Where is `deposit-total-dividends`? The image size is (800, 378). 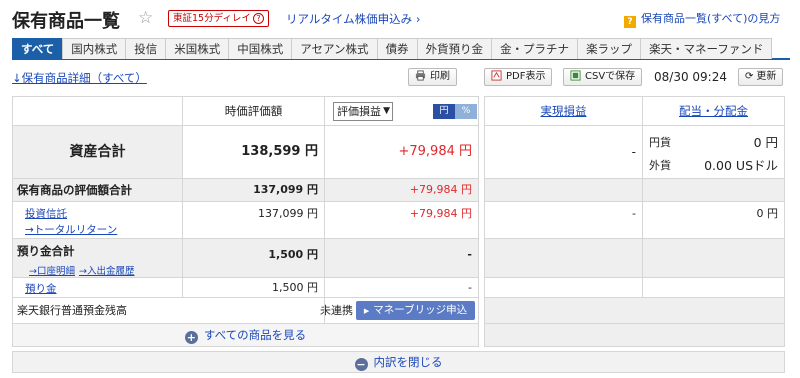 deposit-total-dividends is located at coordinates (713, 258).